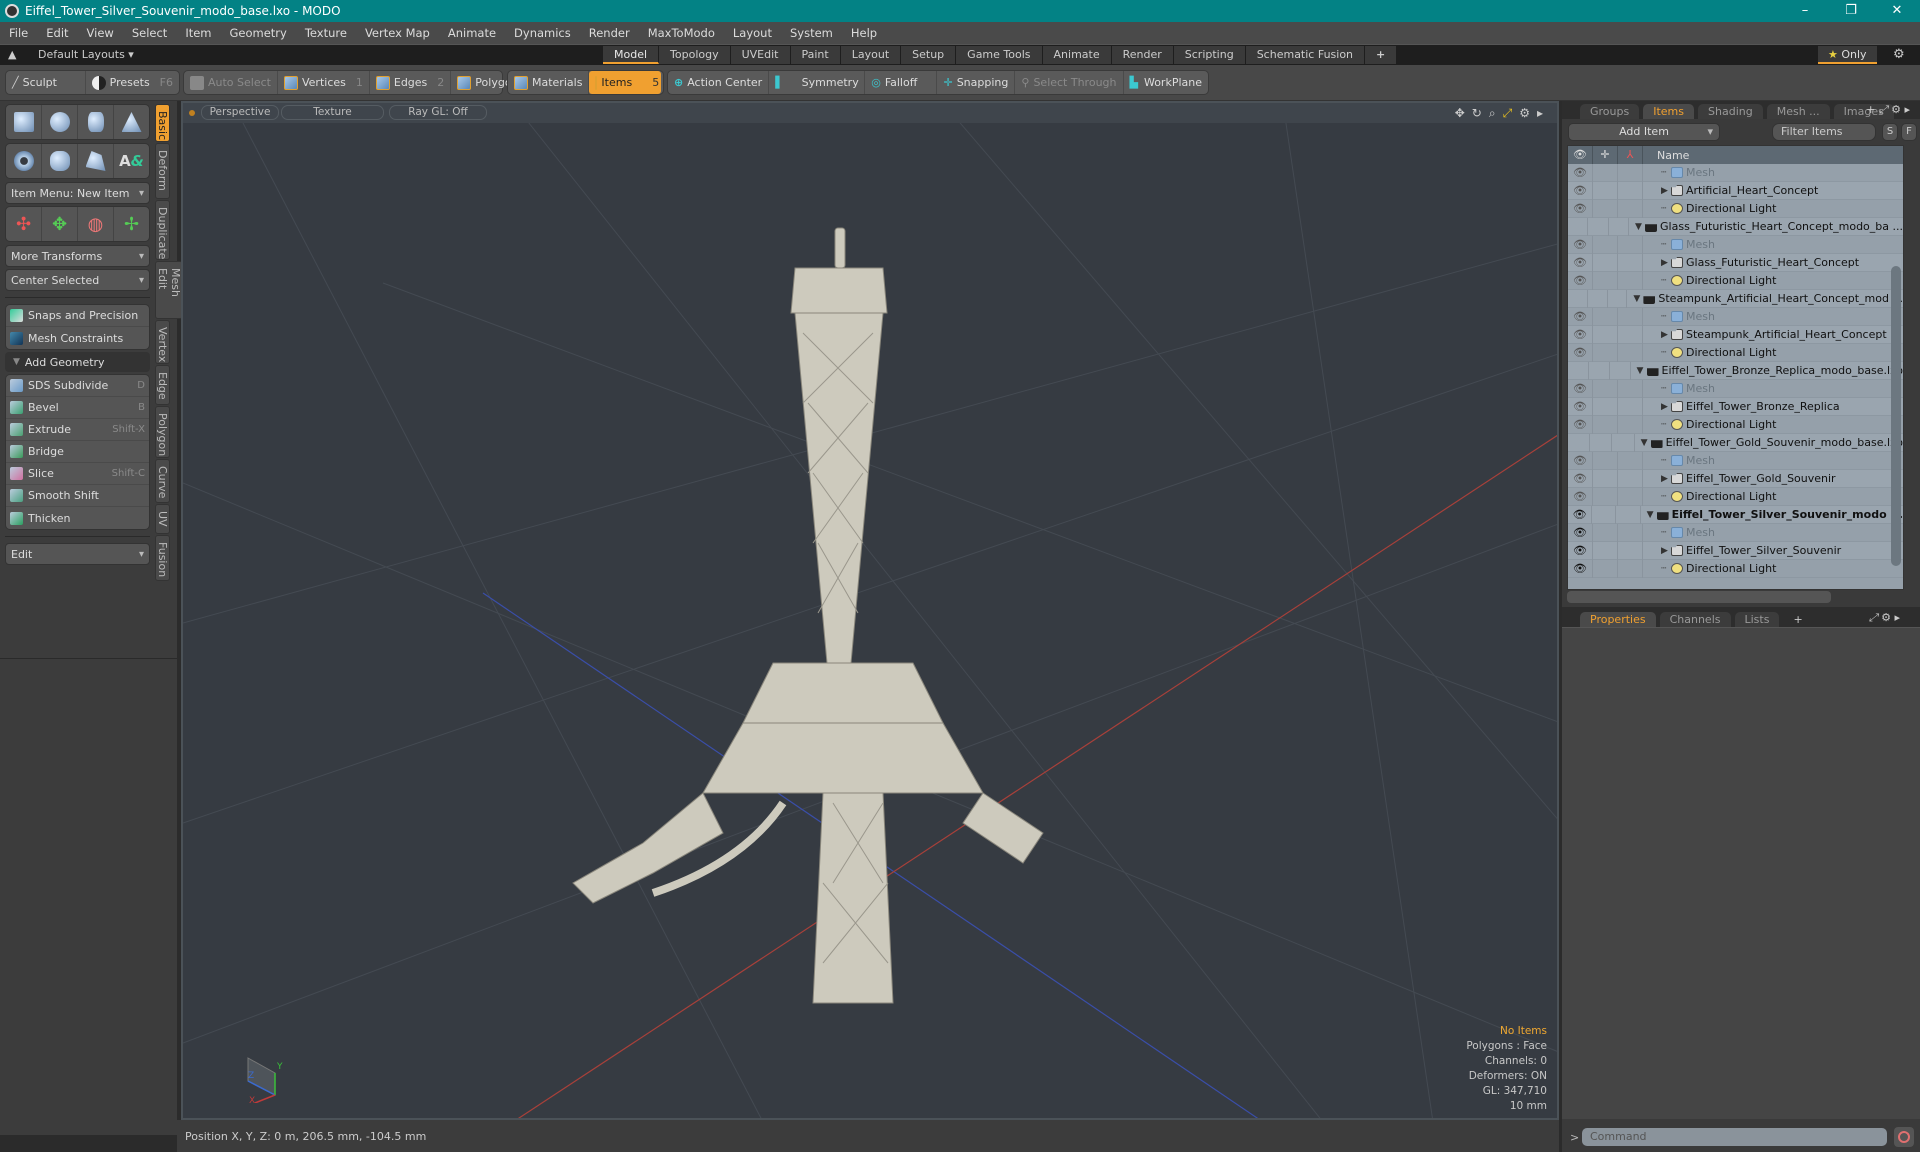 This screenshot has width=1920, height=1152. I want to click on zoom-icon: ⌕, so click(1492, 113).